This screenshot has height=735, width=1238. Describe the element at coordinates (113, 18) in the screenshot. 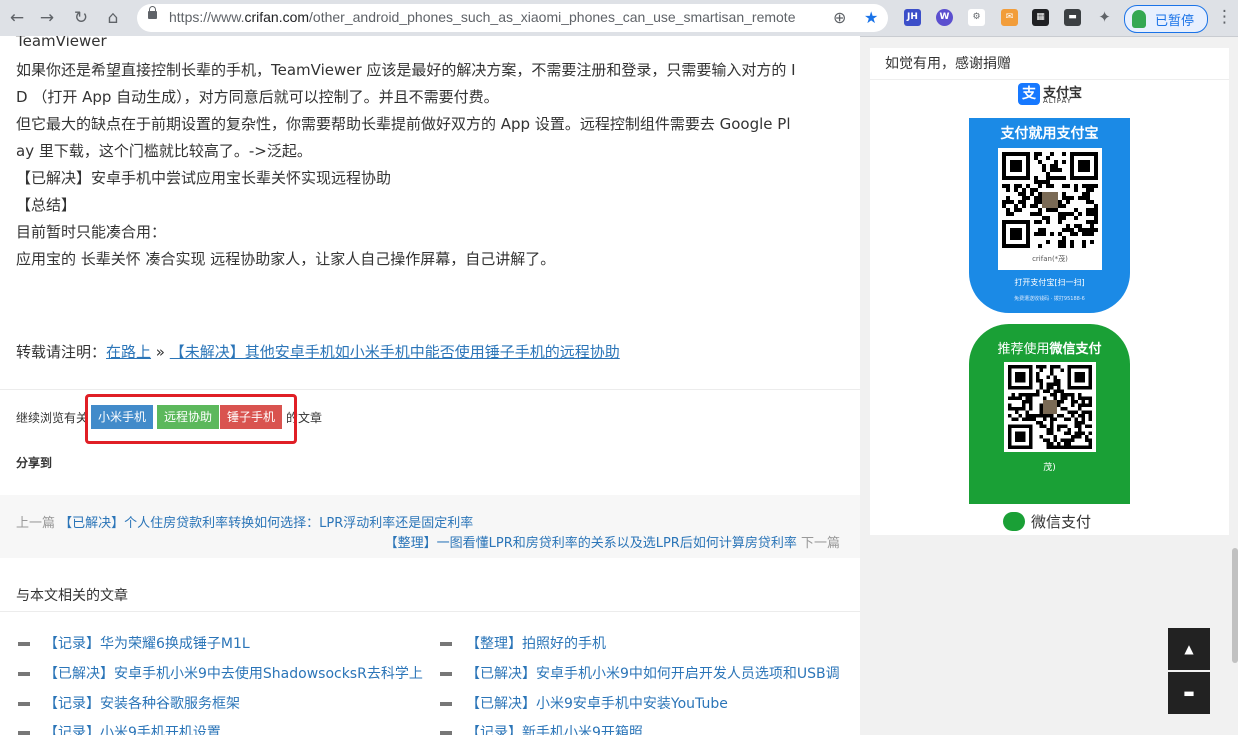

I see `home-icon: ⌂` at that location.